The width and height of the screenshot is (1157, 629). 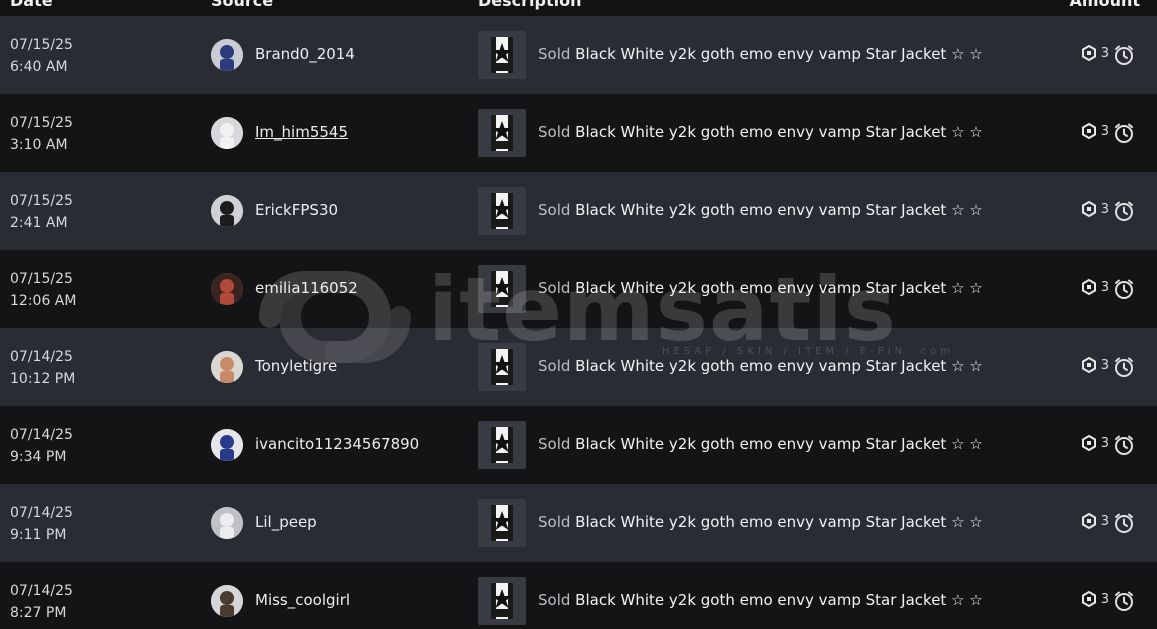 What do you see at coordinates (41, 56) in the screenshot?
I see `transaction-date: 07/15/25 6:40 AM` at bounding box center [41, 56].